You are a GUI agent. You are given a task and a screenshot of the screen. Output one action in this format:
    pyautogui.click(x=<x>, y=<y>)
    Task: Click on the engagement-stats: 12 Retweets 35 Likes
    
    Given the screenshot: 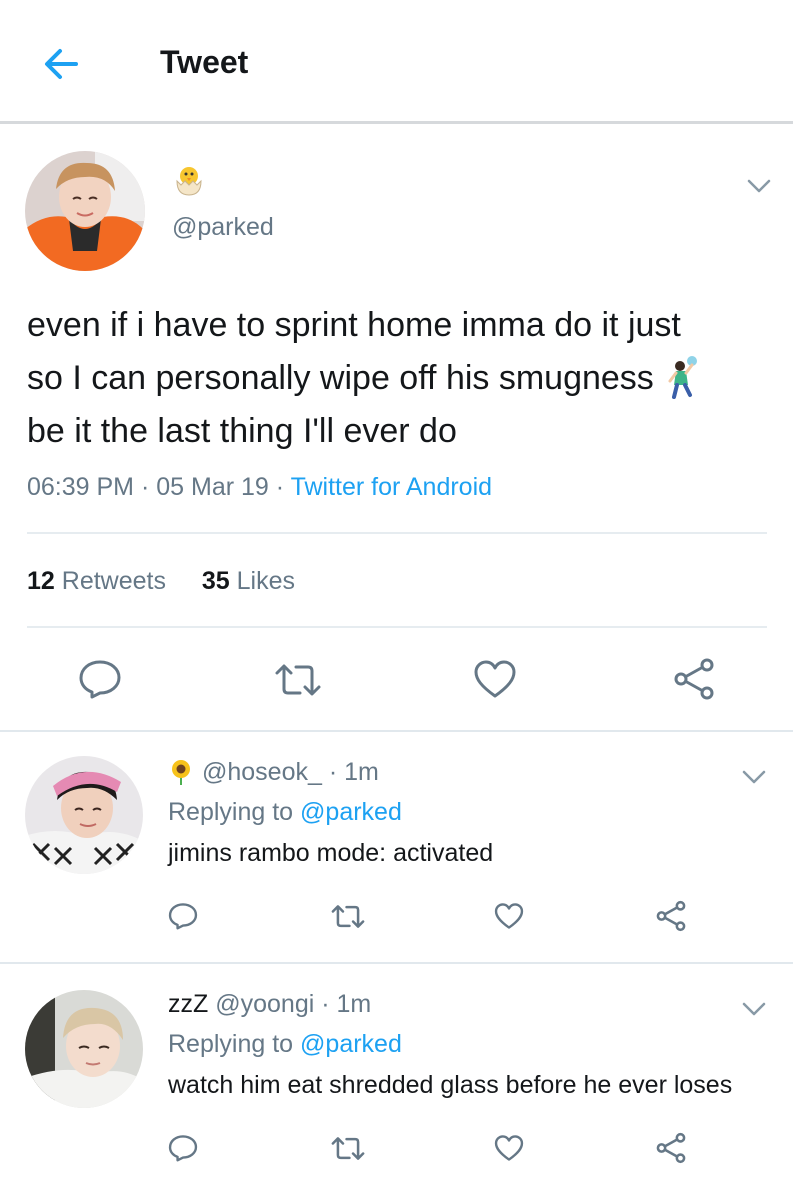 What is the action you would take?
    pyautogui.click(x=161, y=581)
    